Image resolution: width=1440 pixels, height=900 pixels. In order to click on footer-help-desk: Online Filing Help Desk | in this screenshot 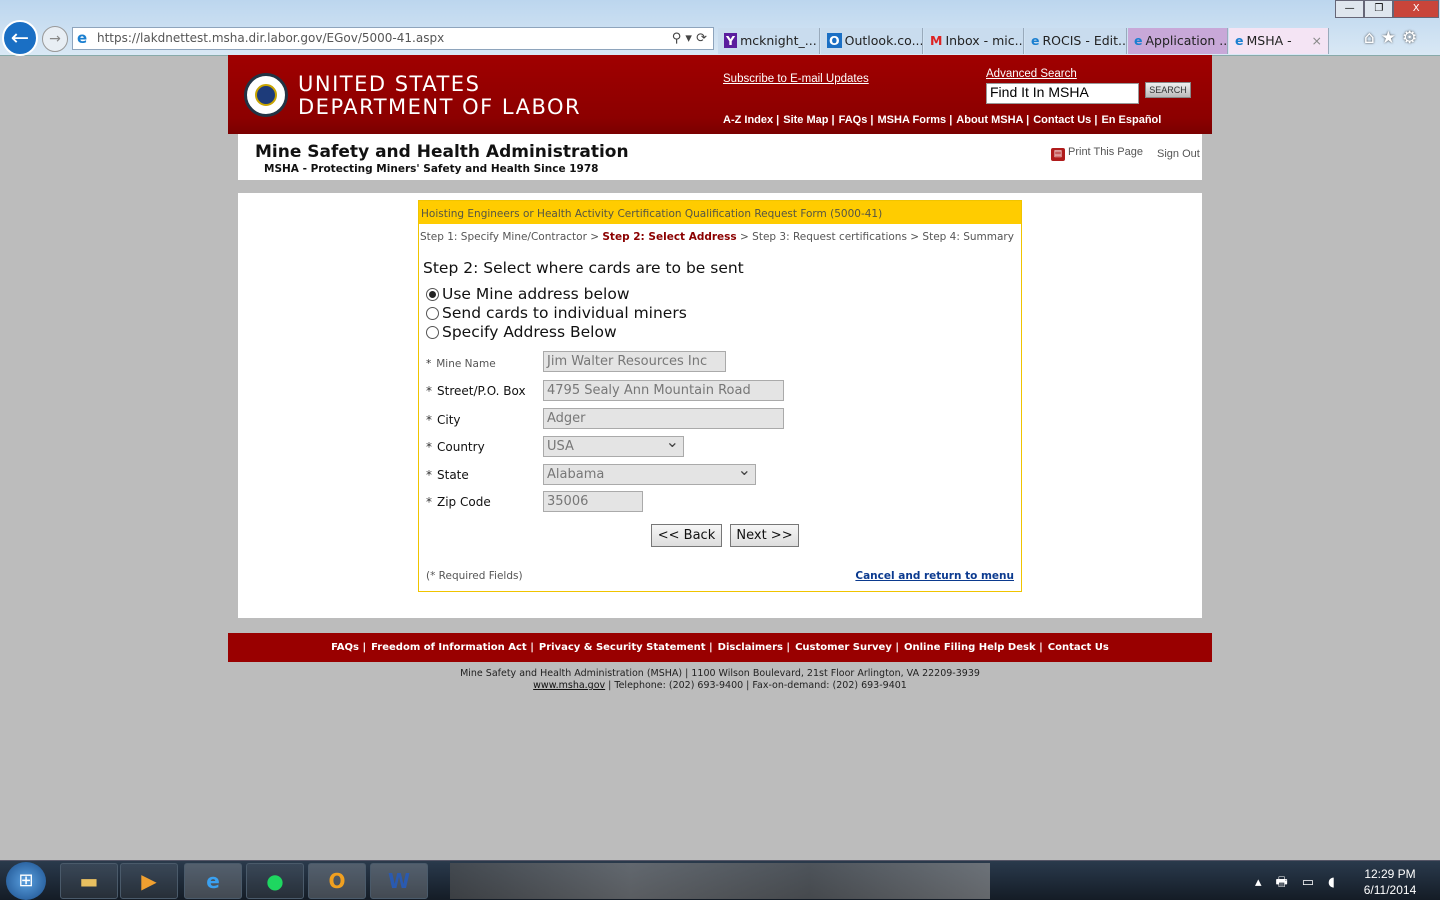, I will do `click(973, 647)`.